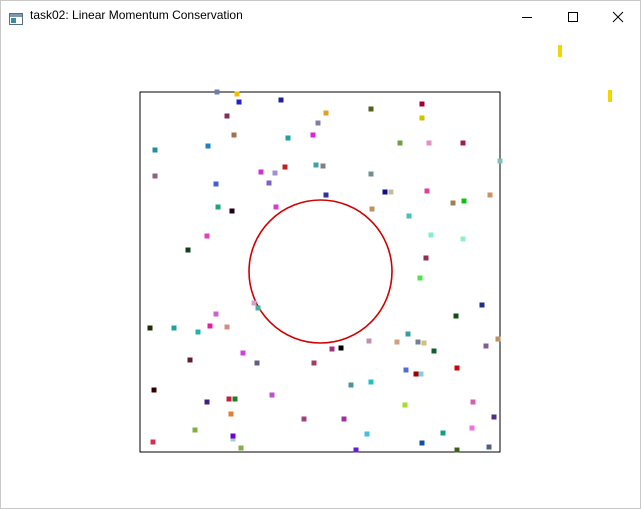 The image size is (641, 509). I want to click on maximize-button, so click(573, 16).